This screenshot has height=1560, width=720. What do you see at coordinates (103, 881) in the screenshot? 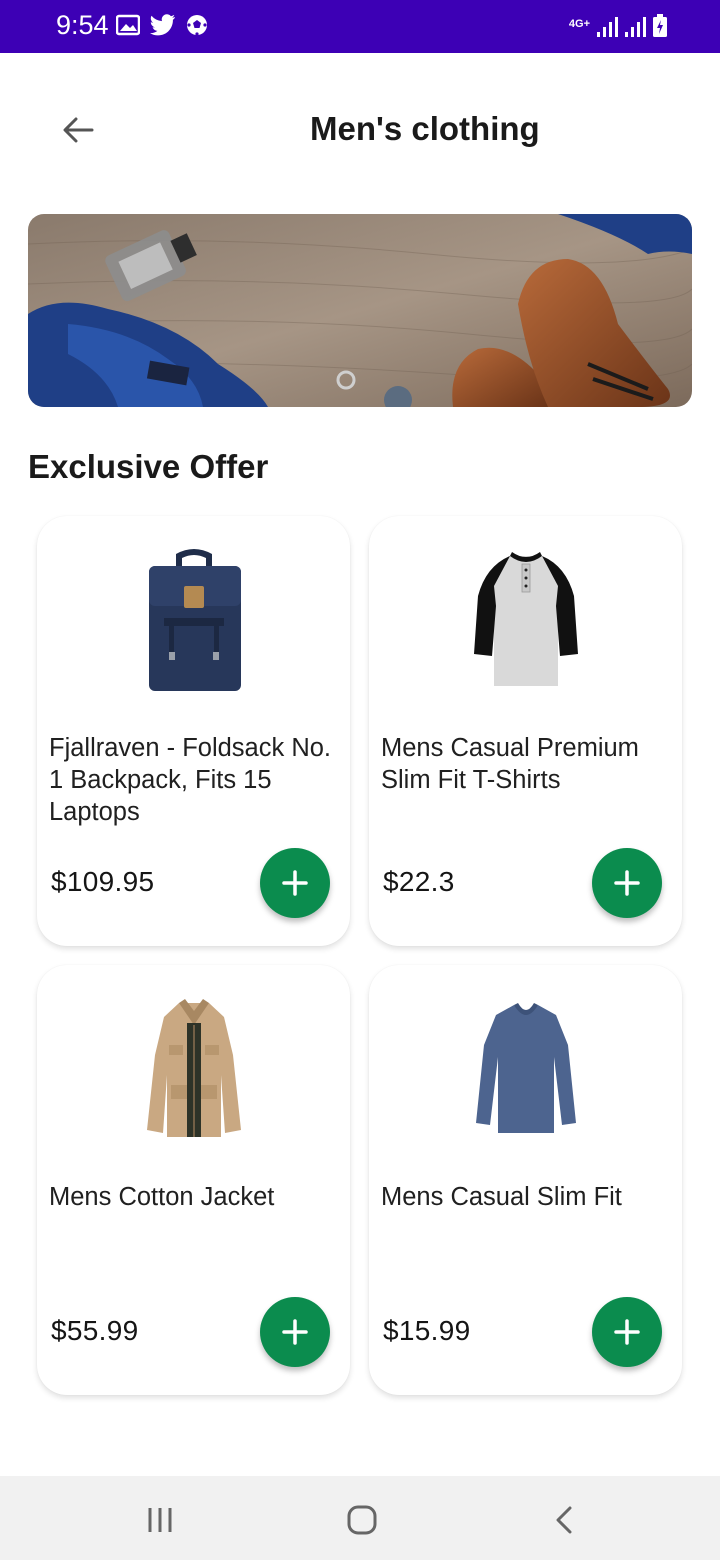
I see `product-price: $109.95` at bounding box center [103, 881].